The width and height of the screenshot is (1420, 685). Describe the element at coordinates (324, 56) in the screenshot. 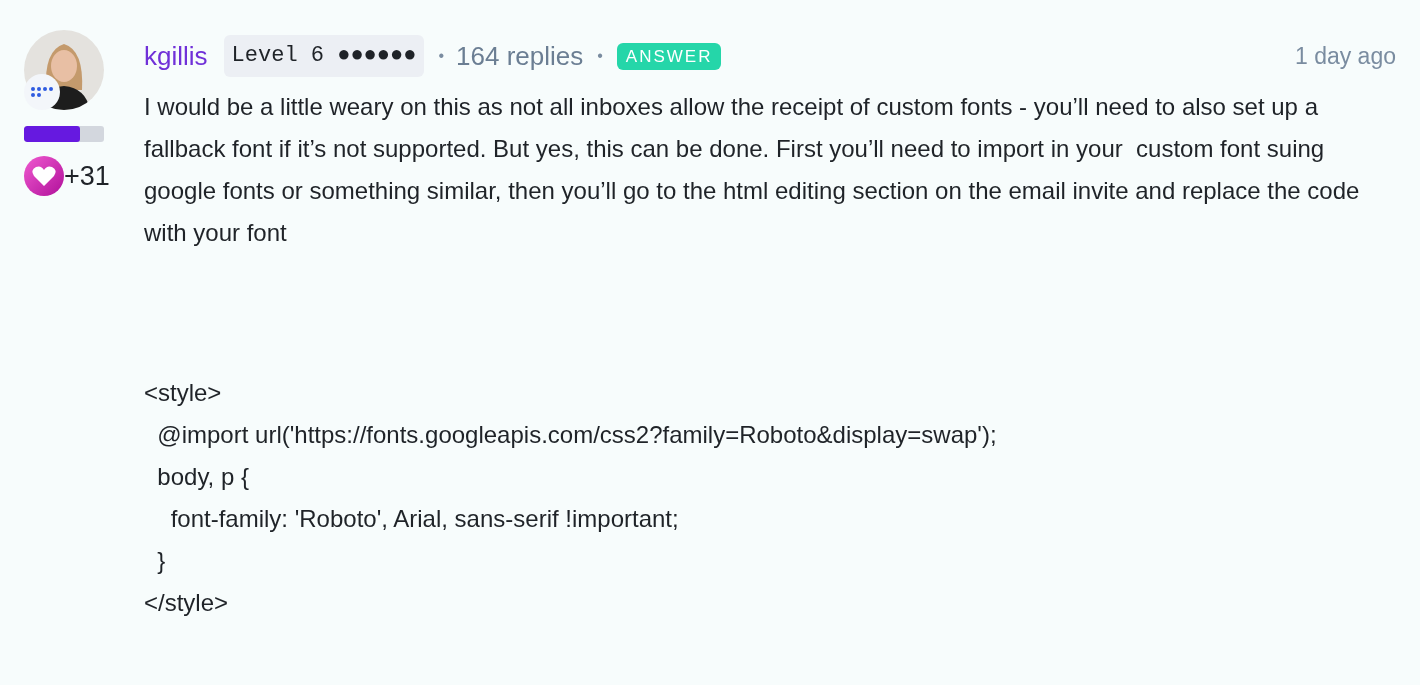

I see `rank-badge: Level 6 ●●●●●●` at that location.